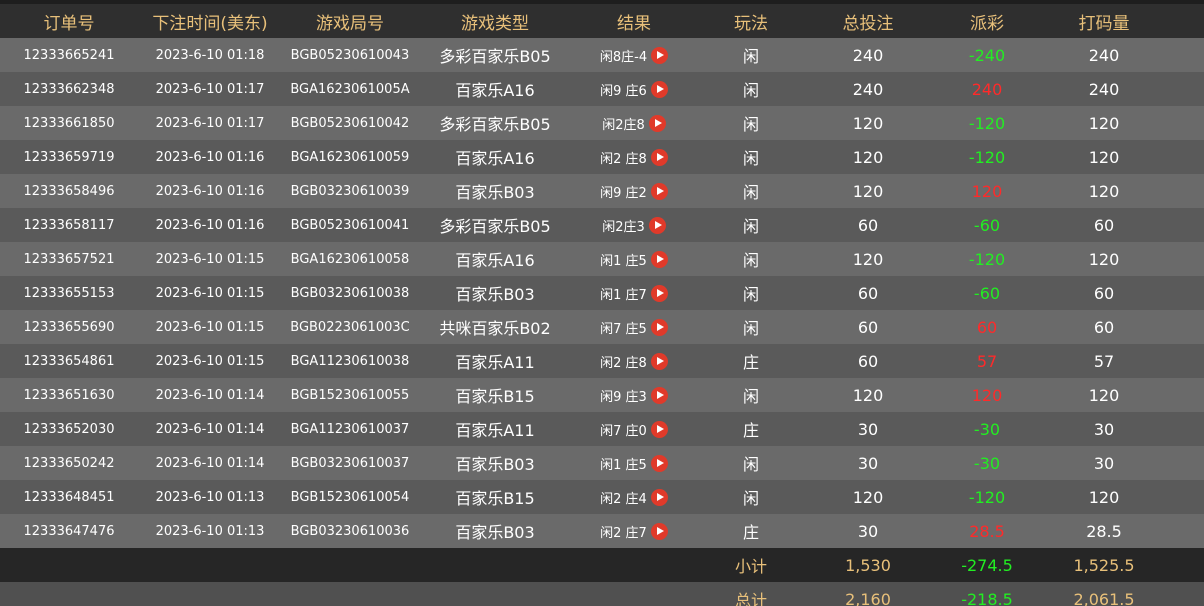  I want to click on result-wrap: 闲8庄-4, so click(634, 55).